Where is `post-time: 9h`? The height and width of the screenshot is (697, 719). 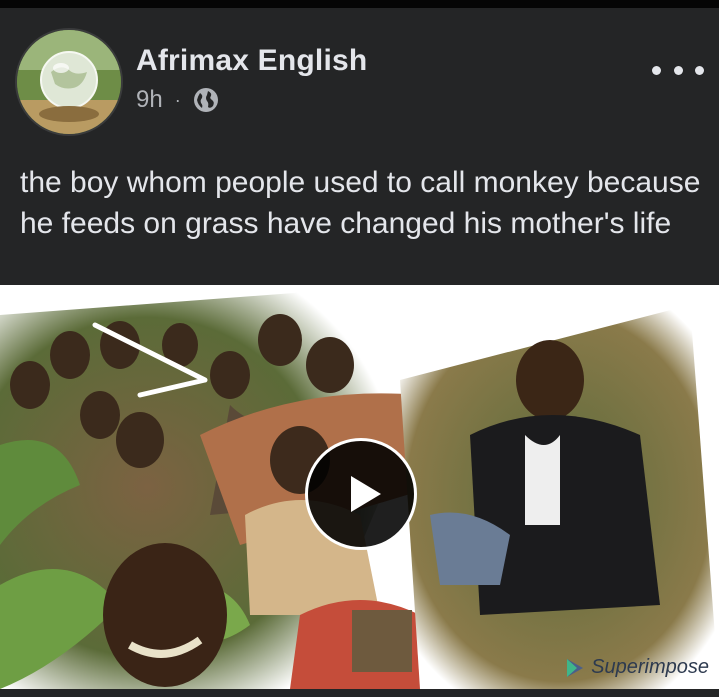 post-time: 9h is located at coordinates (149, 100).